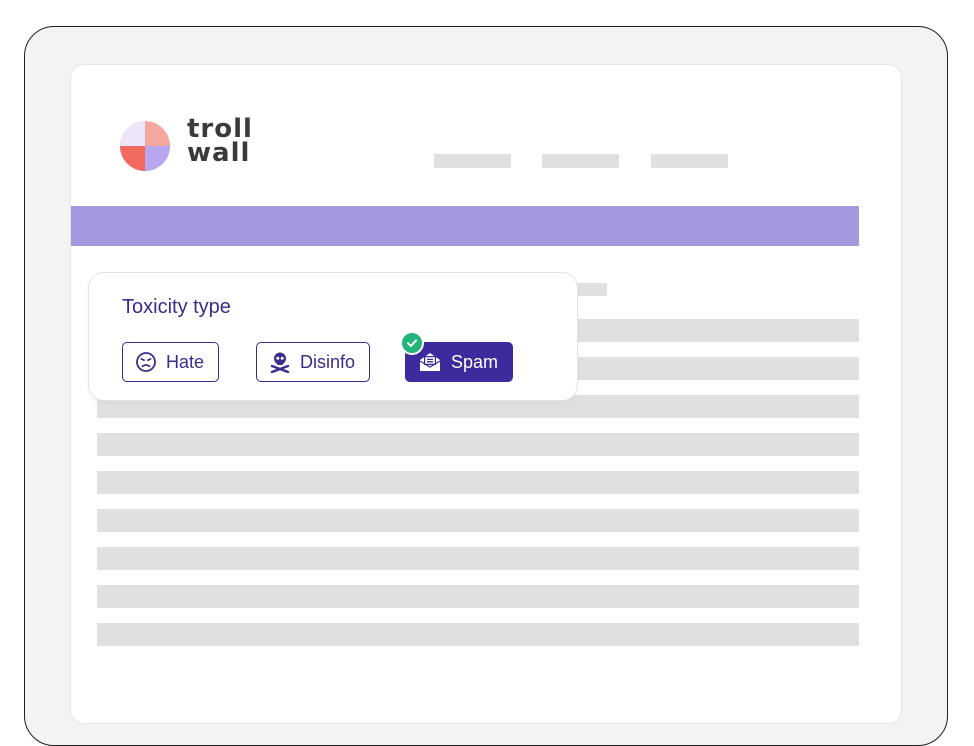 Image resolution: width=974 pixels, height=746 pixels. I want to click on card-title: Toxicity type, so click(176, 307).